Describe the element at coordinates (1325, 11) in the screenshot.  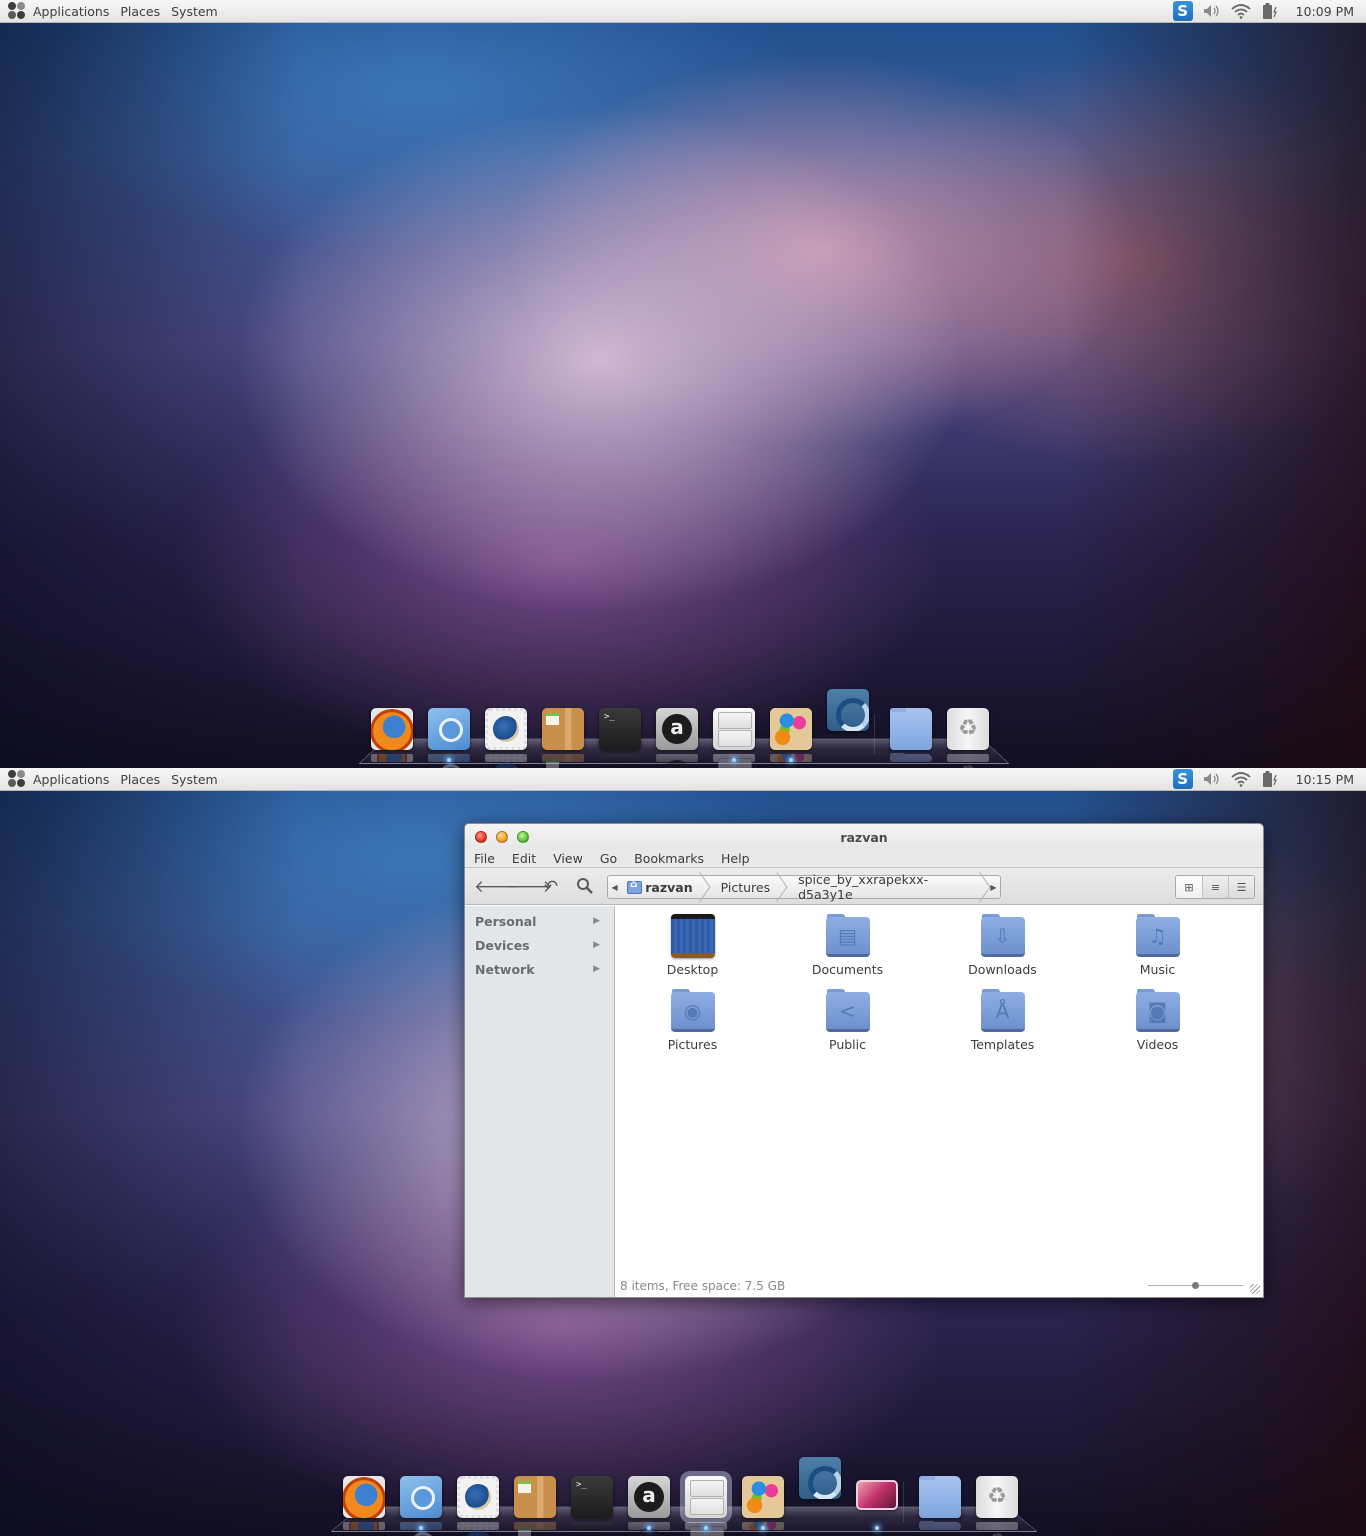
I see `clock: 10:09 PM` at that location.